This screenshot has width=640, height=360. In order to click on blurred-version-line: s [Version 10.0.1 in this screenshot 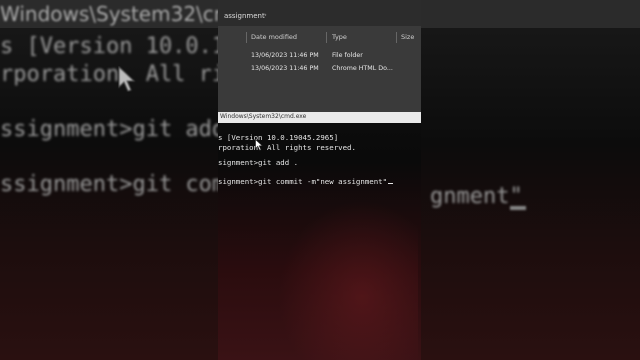, I will do `click(113, 46)`.